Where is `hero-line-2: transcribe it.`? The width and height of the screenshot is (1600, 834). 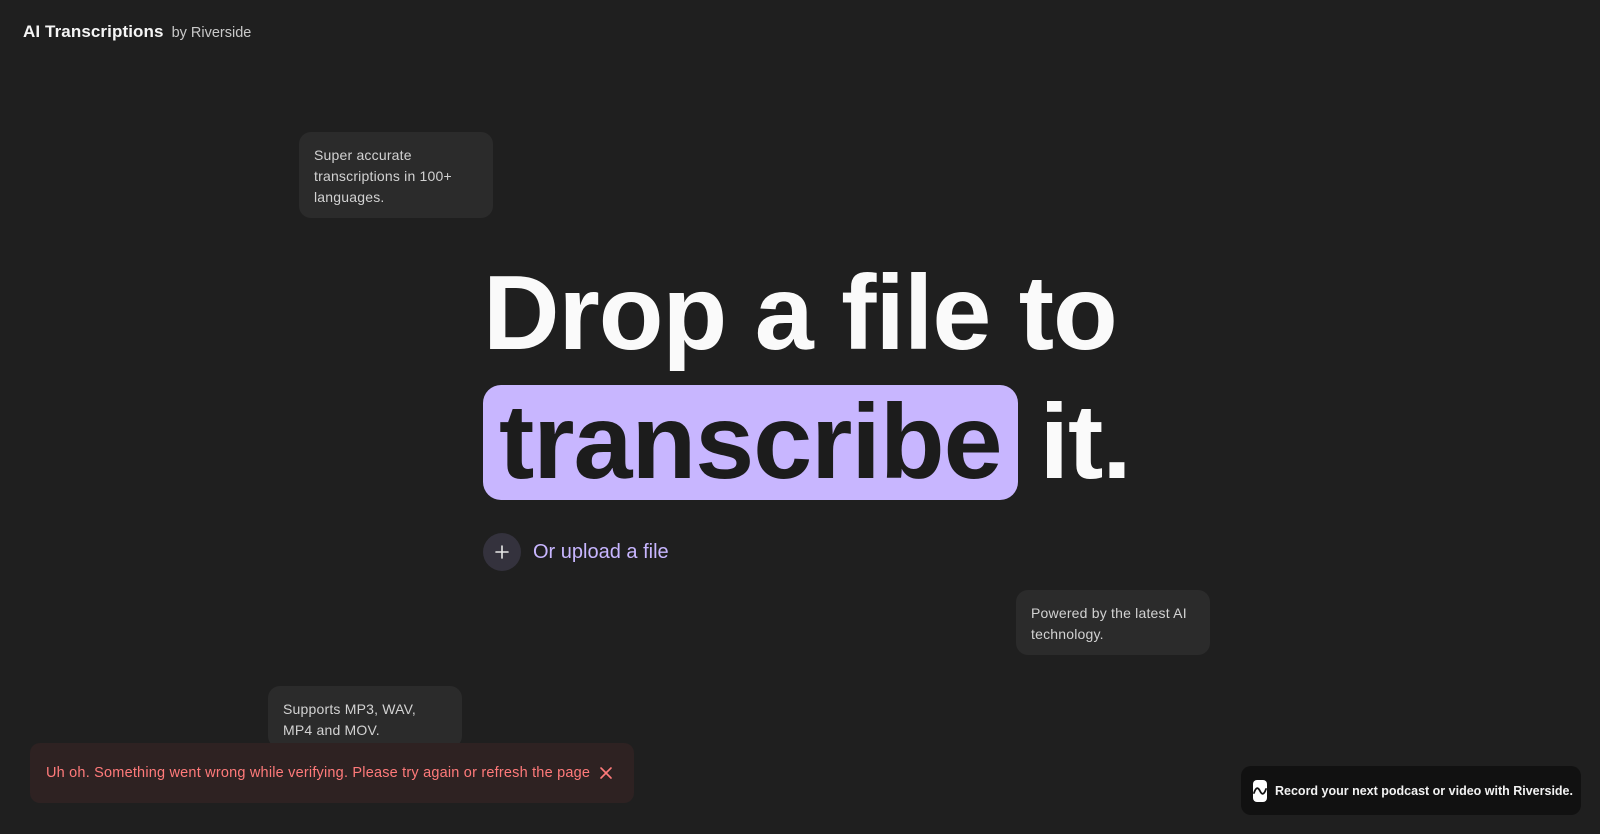
hero-line-2: transcribe it. is located at coordinates (807, 442).